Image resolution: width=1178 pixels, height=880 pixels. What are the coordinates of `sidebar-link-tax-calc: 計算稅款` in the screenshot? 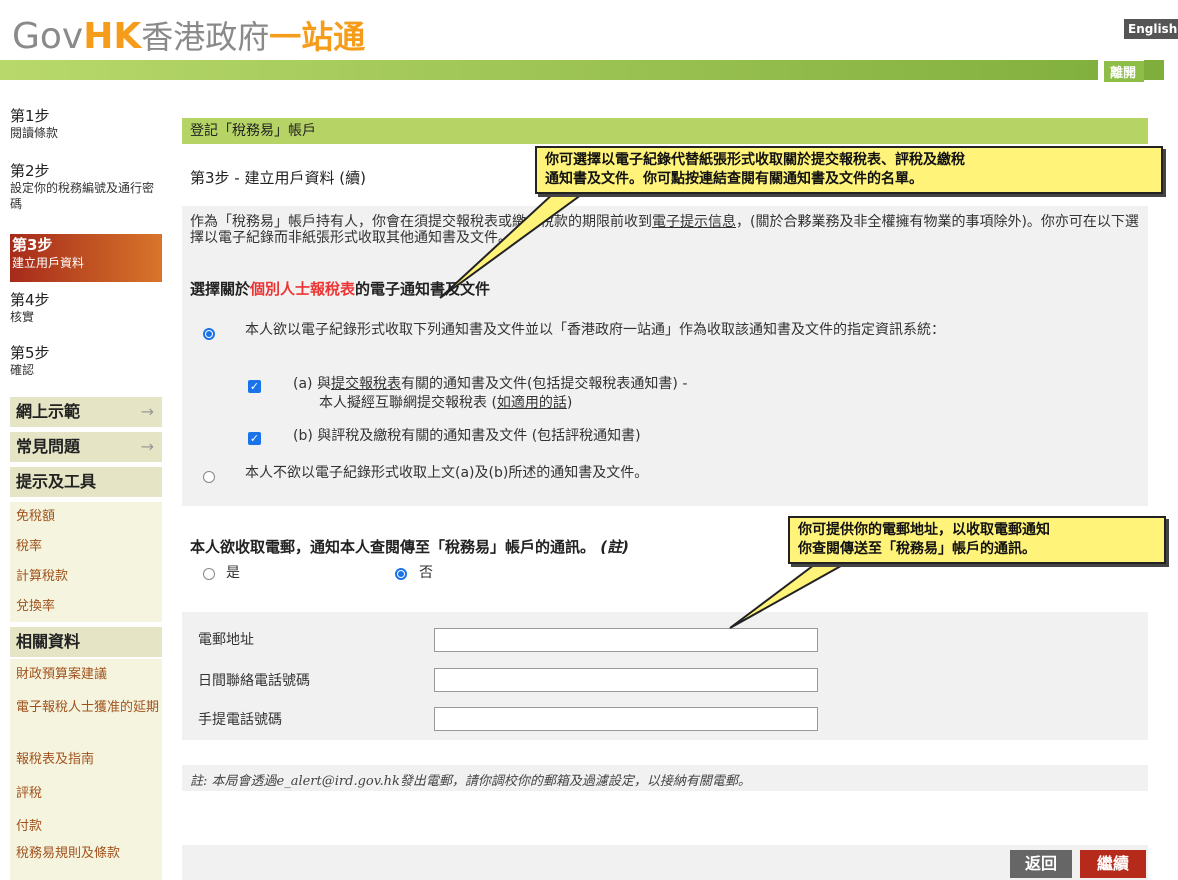 It's located at (86, 577).